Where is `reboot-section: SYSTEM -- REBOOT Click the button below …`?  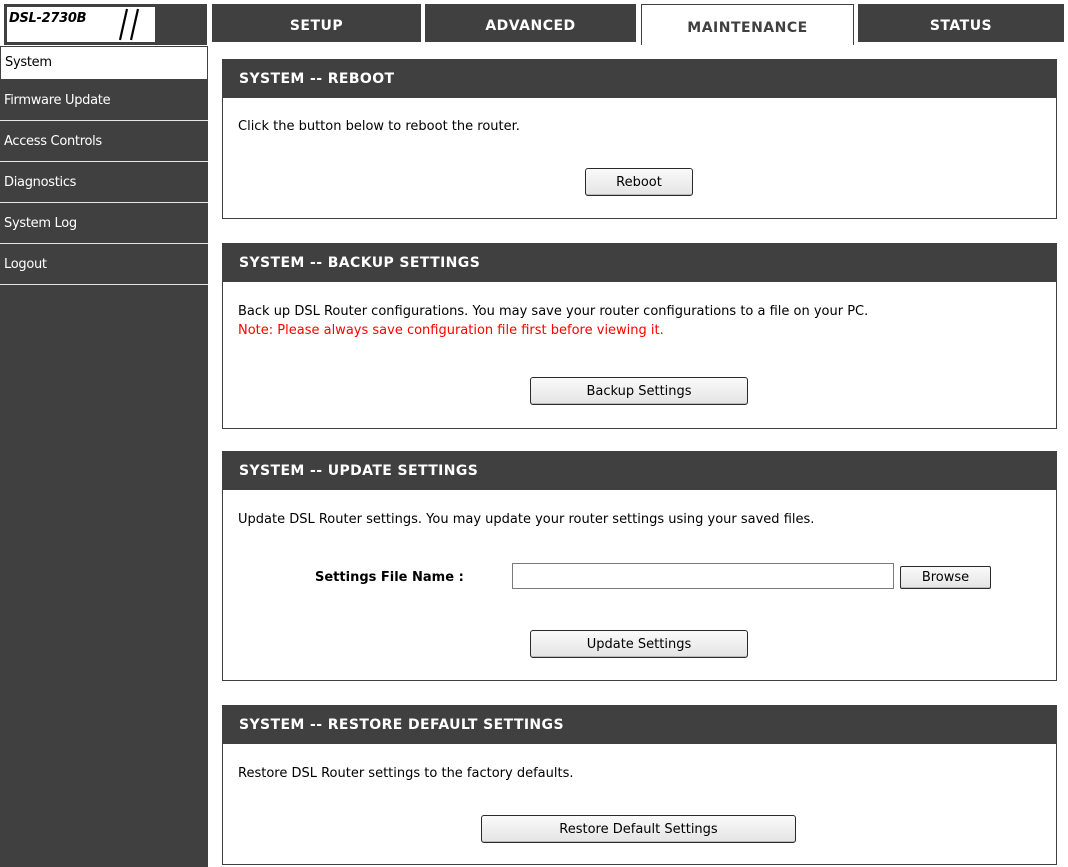
reboot-section: SYSTEM -- REBOOT Click the button below … is located at coordinates (639, 139).